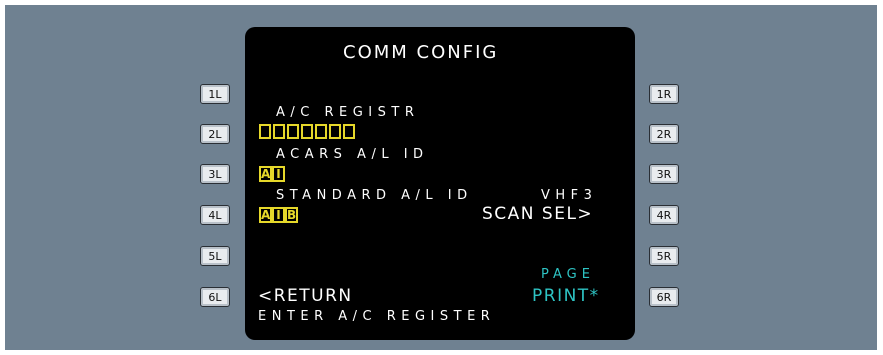 This screenshot has width=883, height=355. I want to click on lsk-6r-button: 6R, so click(664, 297).